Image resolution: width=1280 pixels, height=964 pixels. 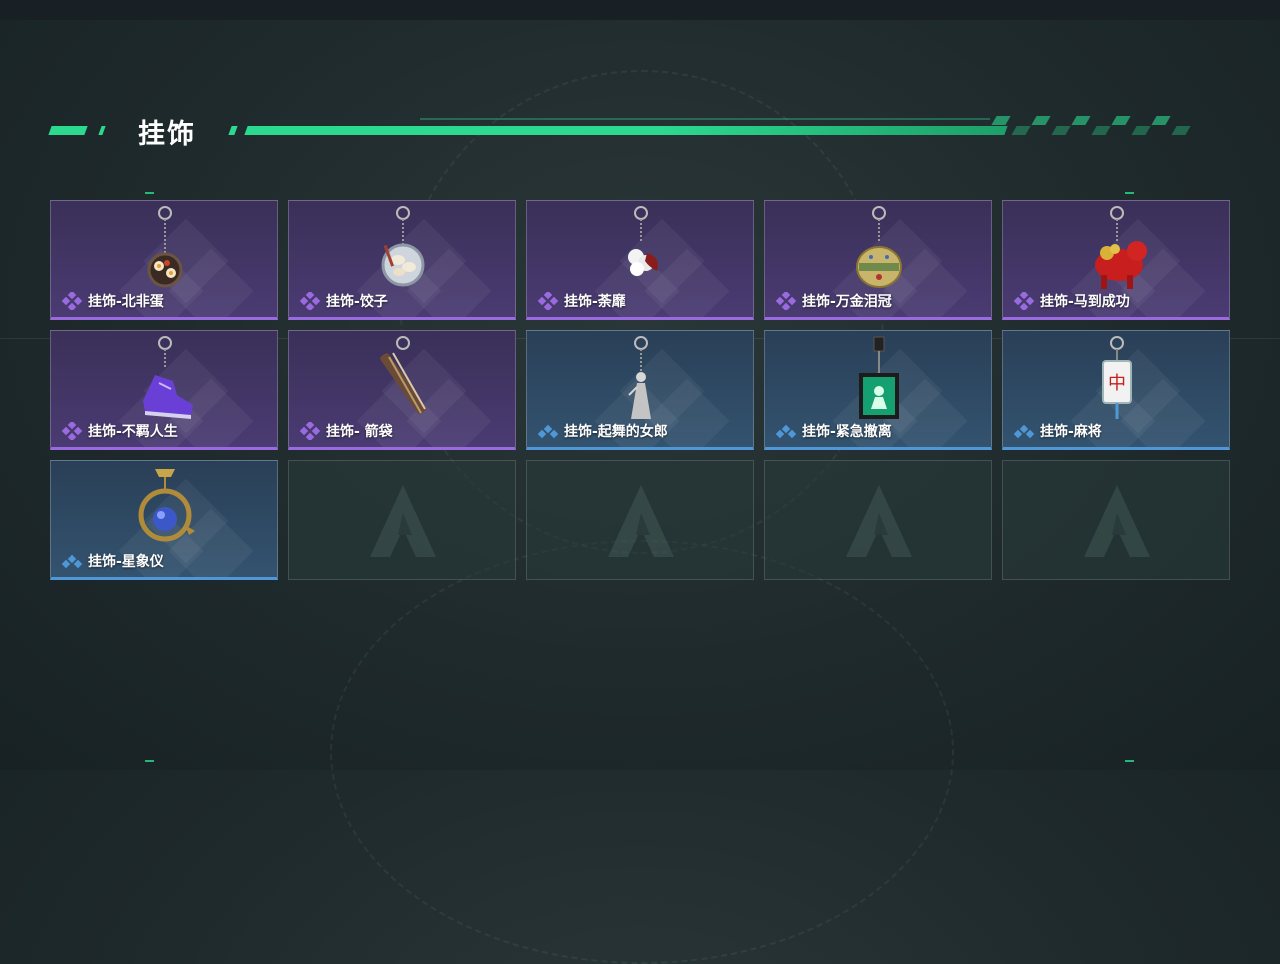 I want to click on charm-name: 挂饰-万金泪冠, so click(x=833, y=301).